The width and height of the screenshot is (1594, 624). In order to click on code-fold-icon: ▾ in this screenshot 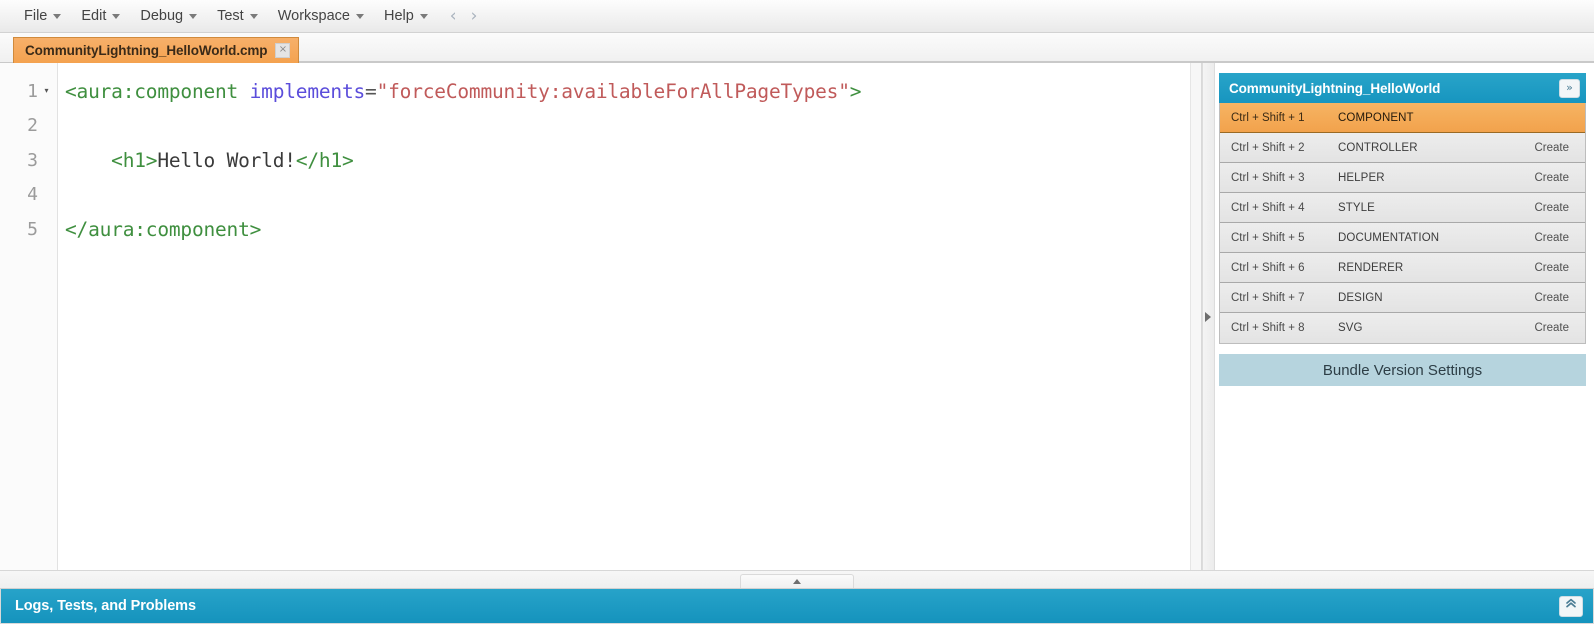, I will do `click(46, 91)`.